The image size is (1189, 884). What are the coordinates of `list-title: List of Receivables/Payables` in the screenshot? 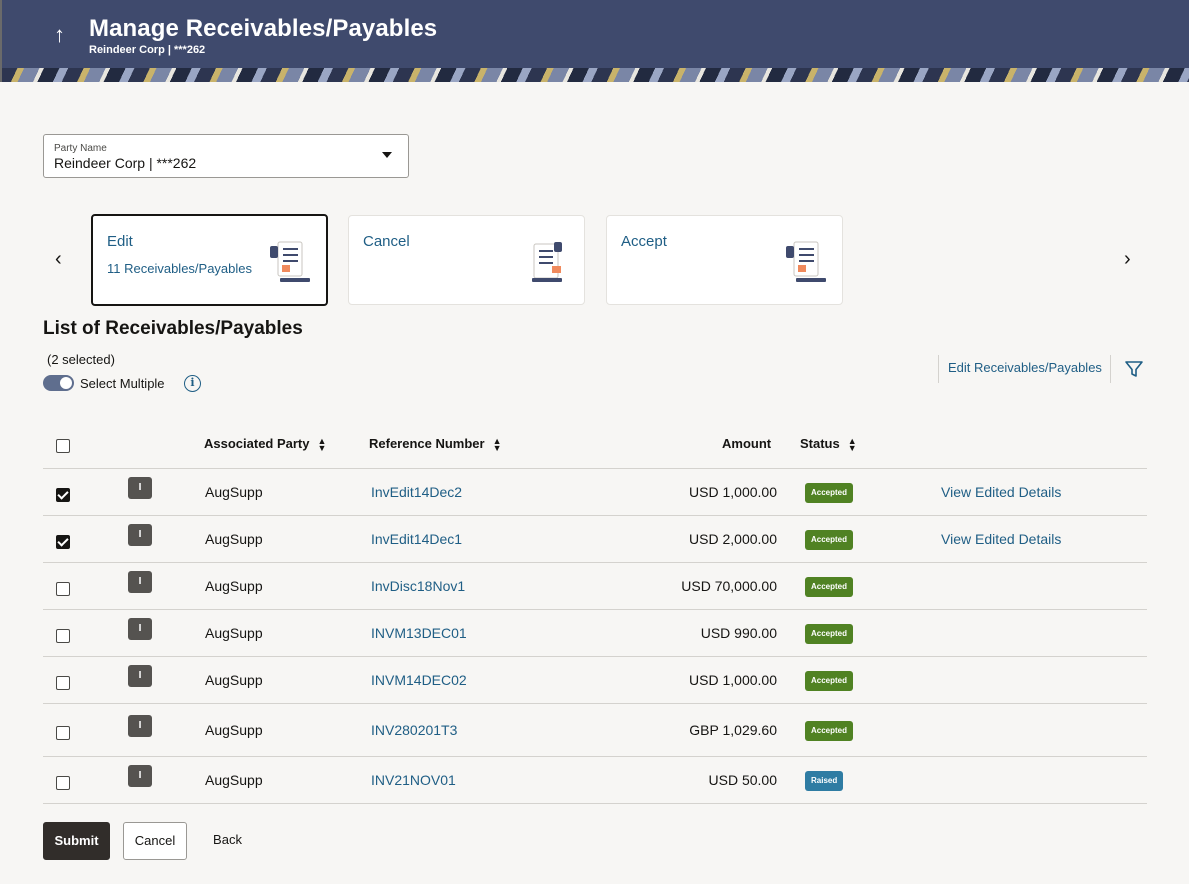 It's located at (173, 328).